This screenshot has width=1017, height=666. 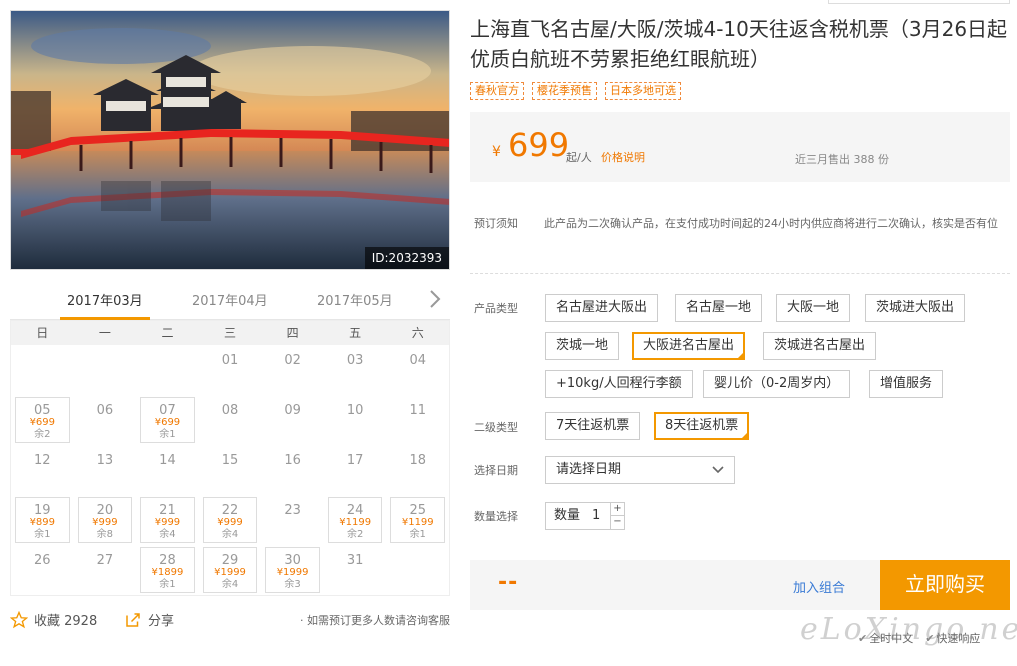 What do you see at coordinates (915, 308) in the screenshot?
I see `option-ibaraki-in-osaka-out: 茨城进大阪出` at bounding box center [915, 308].